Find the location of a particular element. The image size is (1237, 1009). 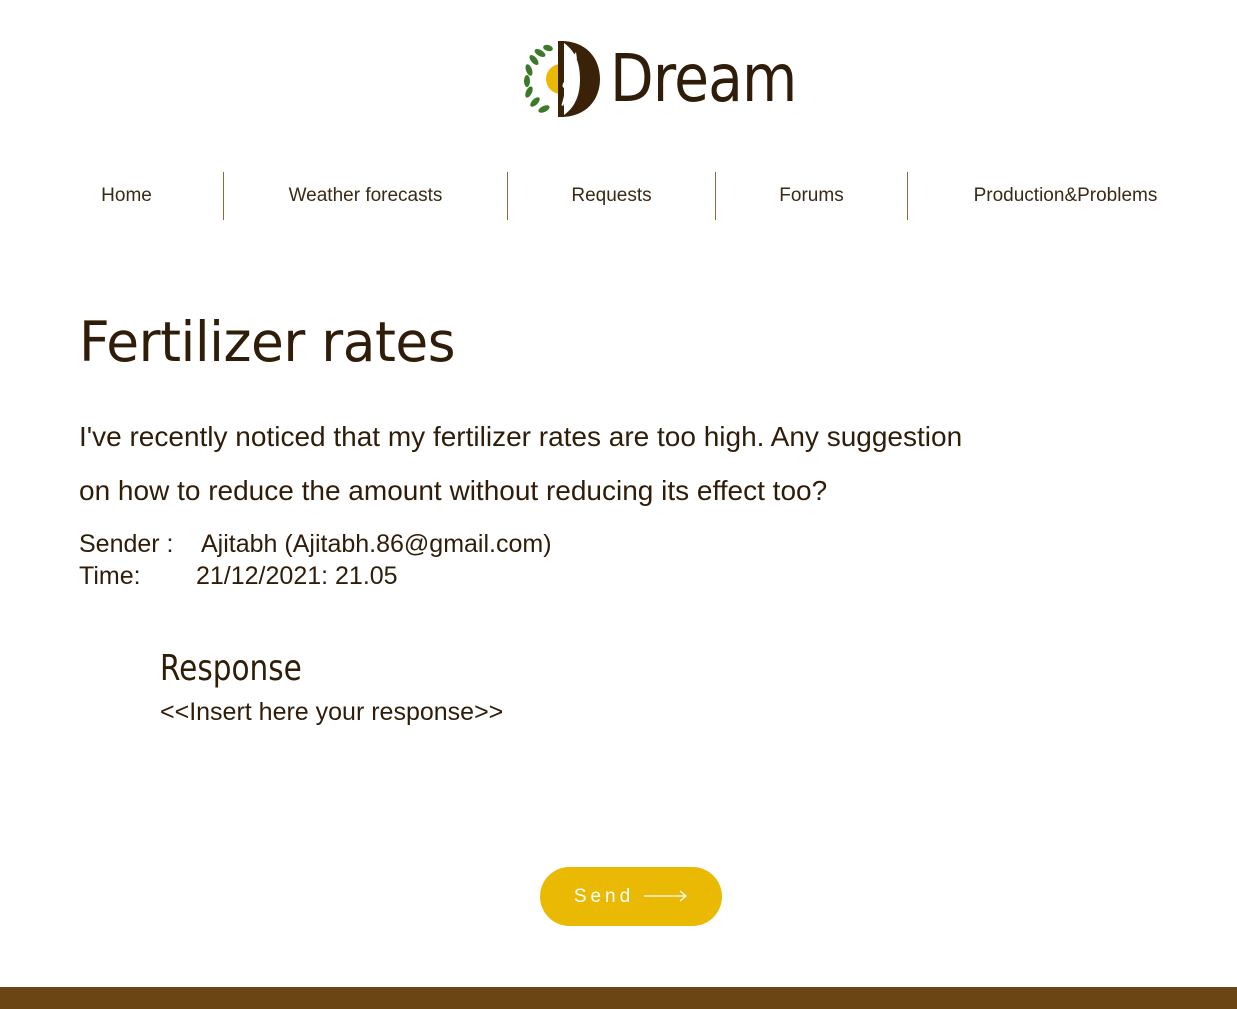

sender-label: Sender : is located at coordinates (126, 544).